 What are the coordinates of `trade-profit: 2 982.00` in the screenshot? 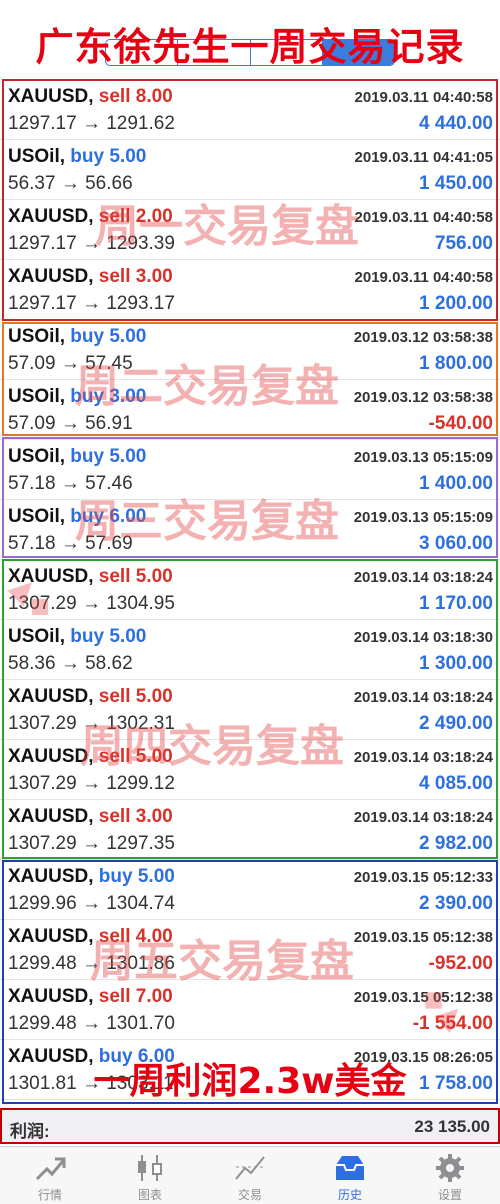 It's located at (456, 843).